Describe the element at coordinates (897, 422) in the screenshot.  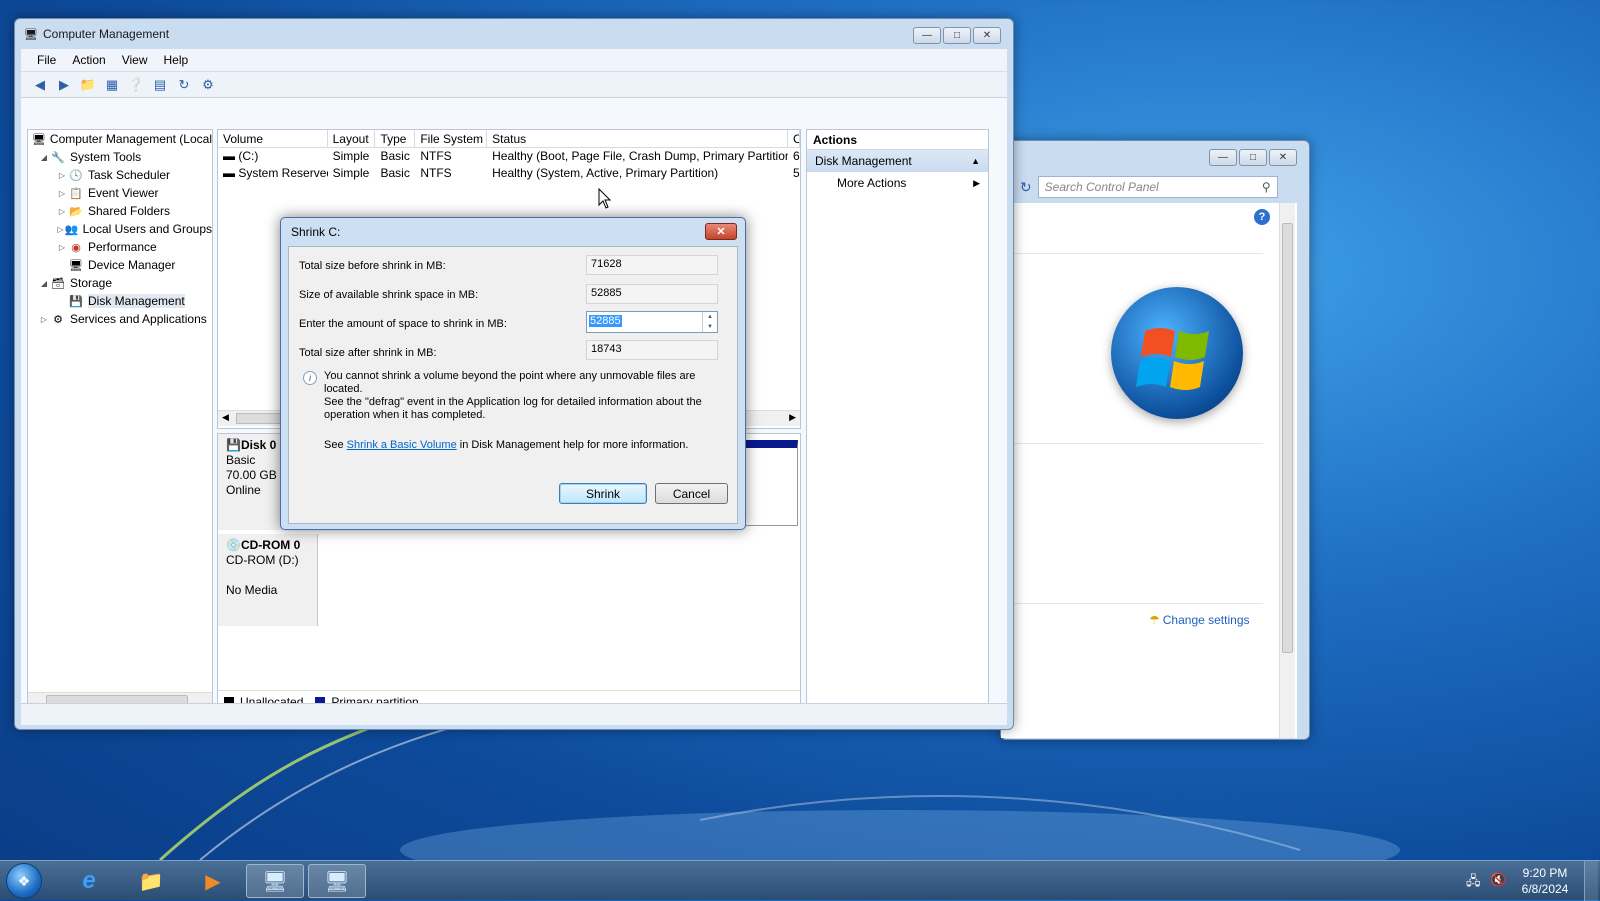
I see `actions-pane: Actions Disk Management ▲ More Actions ▶` at that location.